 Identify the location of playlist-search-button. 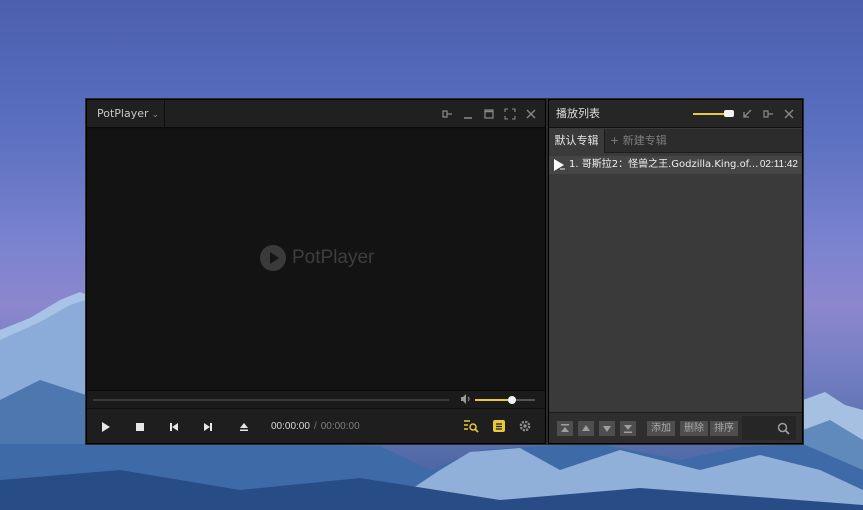
(471, 426).